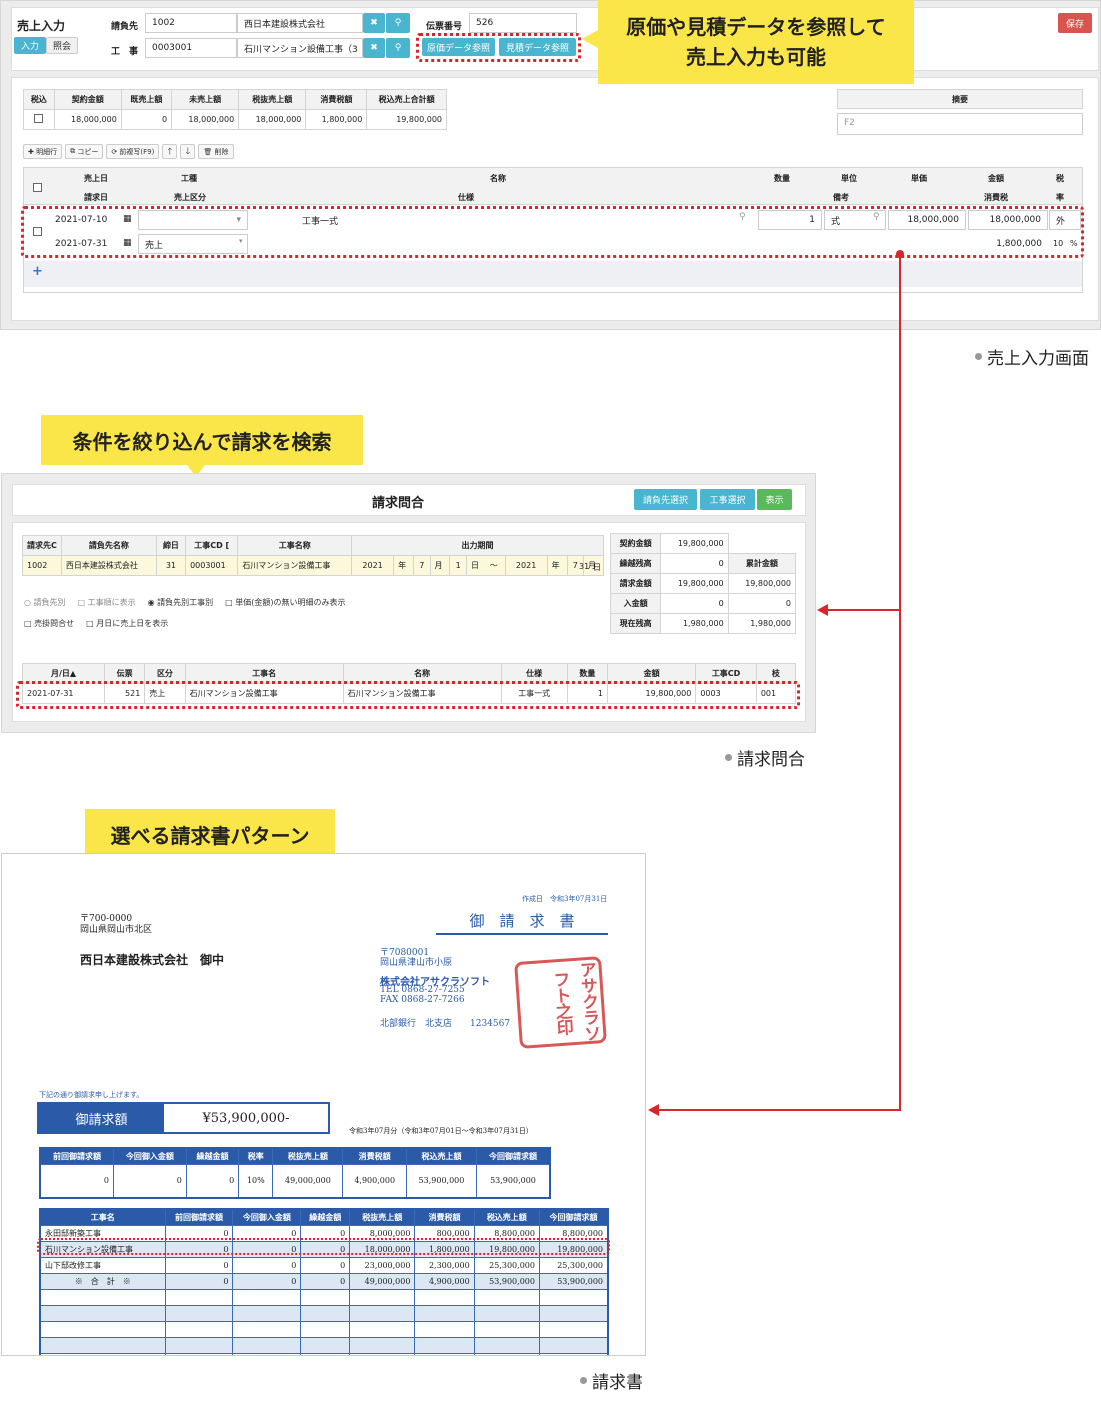 The height and width of the screenshot is (1405, 1101). I want to click on option-no-price: □ 単価(金額)の無い明細のみ表示, so click(285, 602).